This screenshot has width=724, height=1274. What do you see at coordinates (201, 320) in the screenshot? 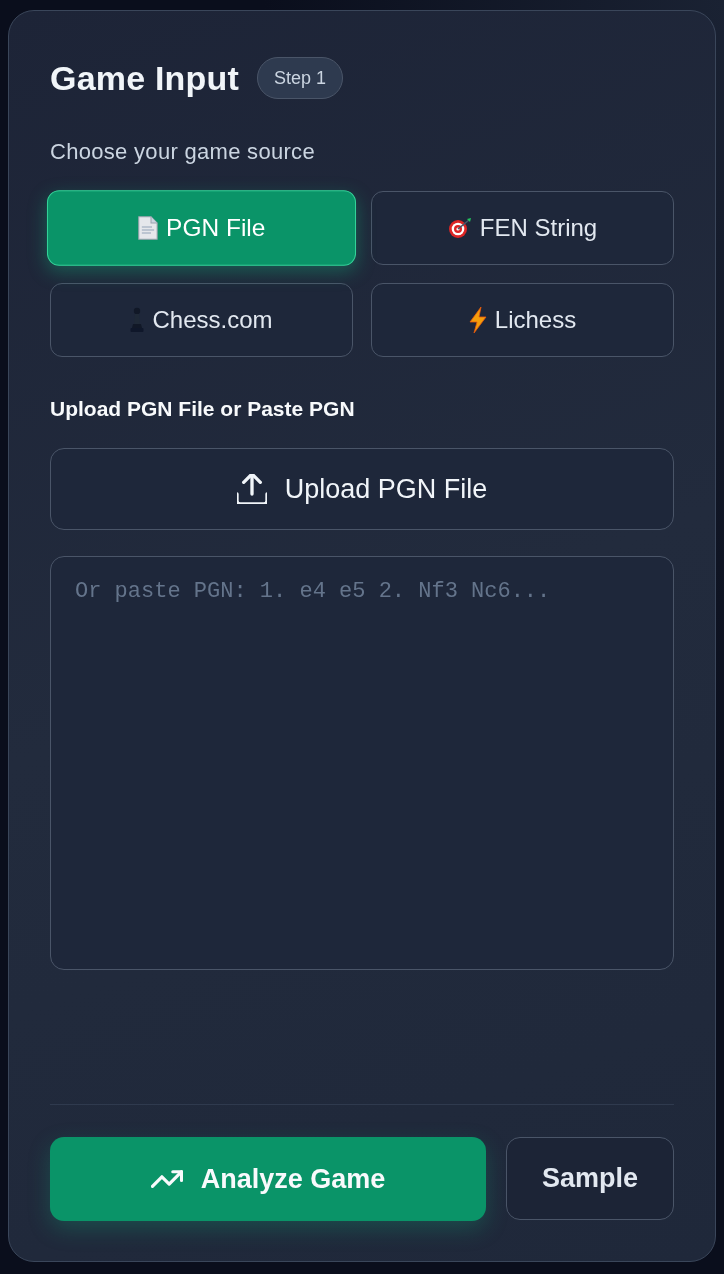
I see `source-option-button: Chess.com` at bounding box center [201, 320].